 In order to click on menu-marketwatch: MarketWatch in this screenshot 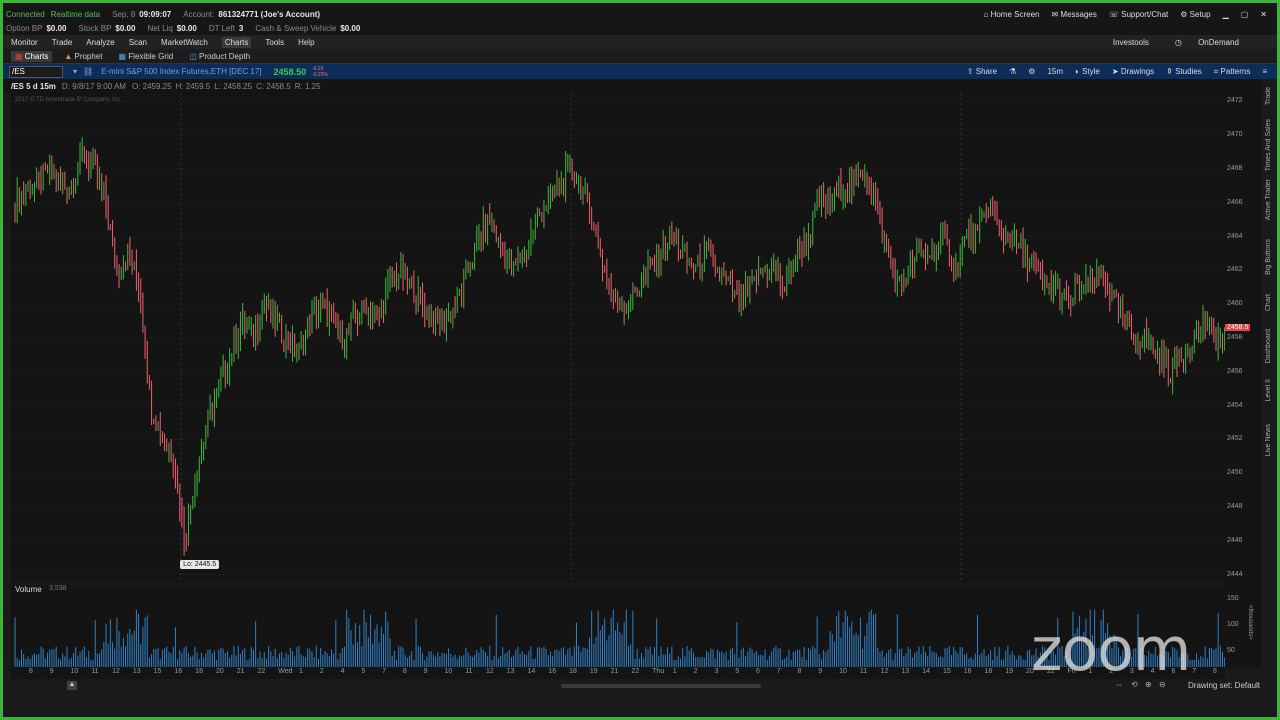, I will do `click(184, 42)`.